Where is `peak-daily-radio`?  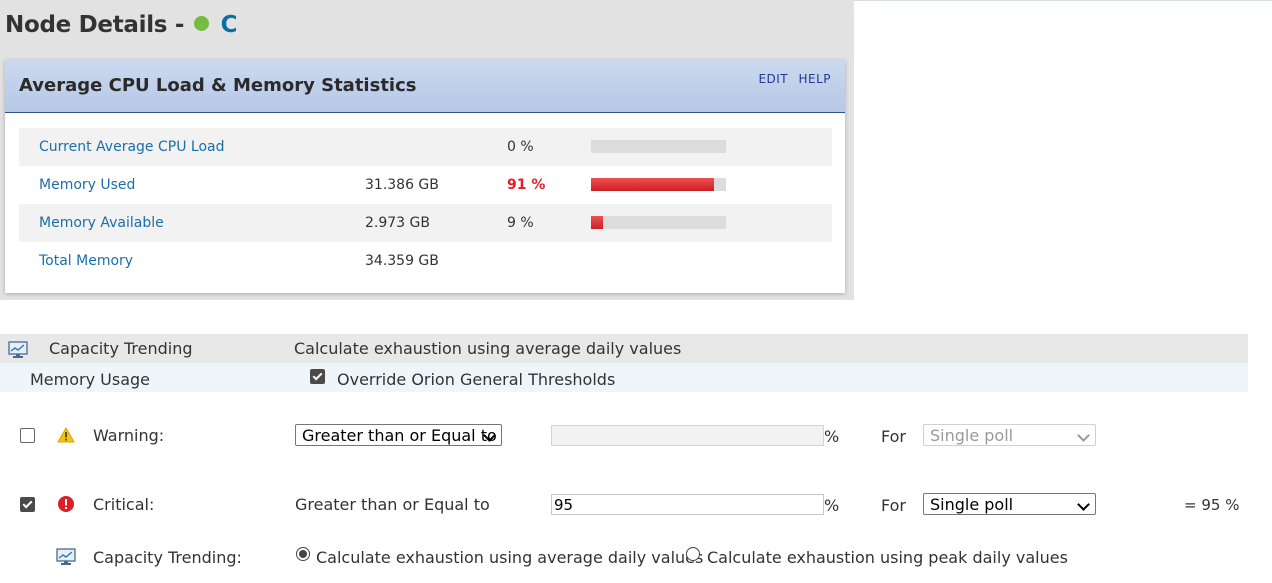 peak-daily-radio is located at coordinates (693, 554).